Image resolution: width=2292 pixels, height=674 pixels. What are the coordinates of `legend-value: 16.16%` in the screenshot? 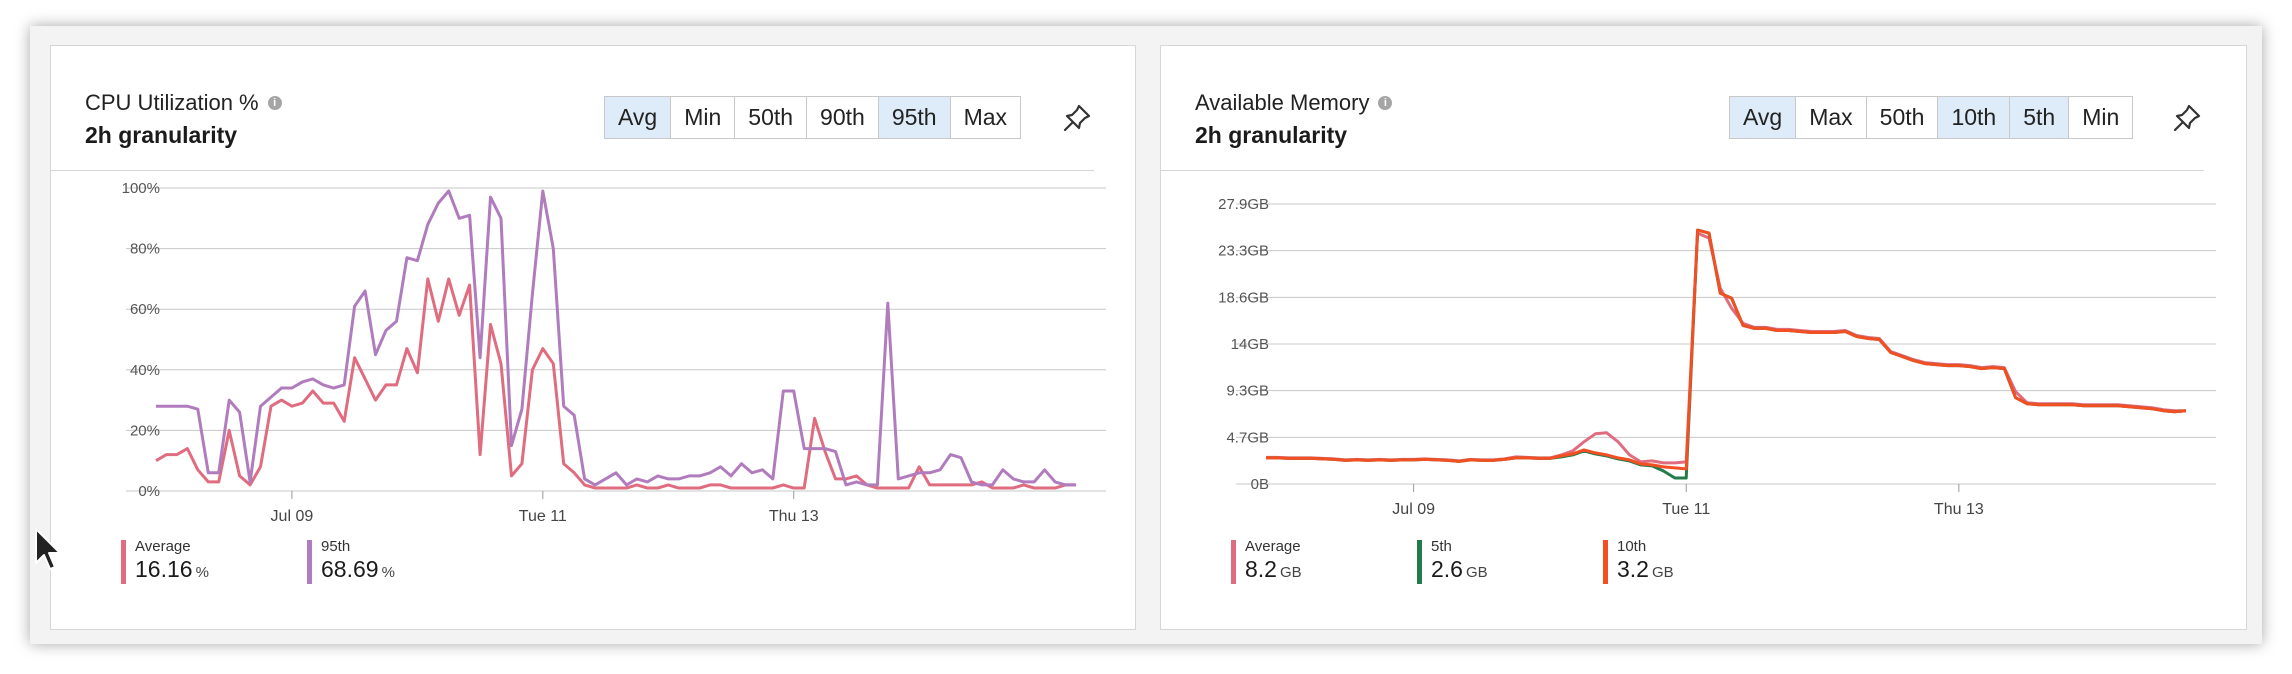 It's located at (172, 569).